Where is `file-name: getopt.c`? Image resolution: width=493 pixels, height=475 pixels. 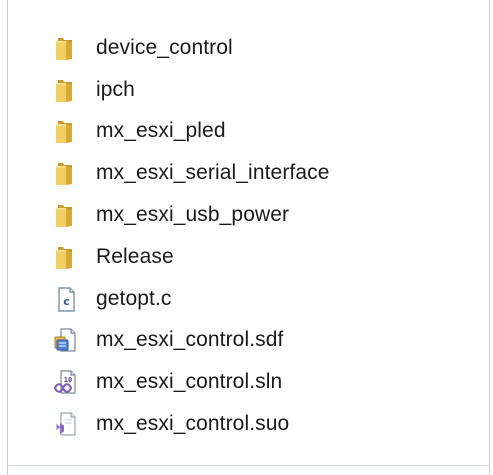
file-name: getopt.c is located at coordinates (134, 298).